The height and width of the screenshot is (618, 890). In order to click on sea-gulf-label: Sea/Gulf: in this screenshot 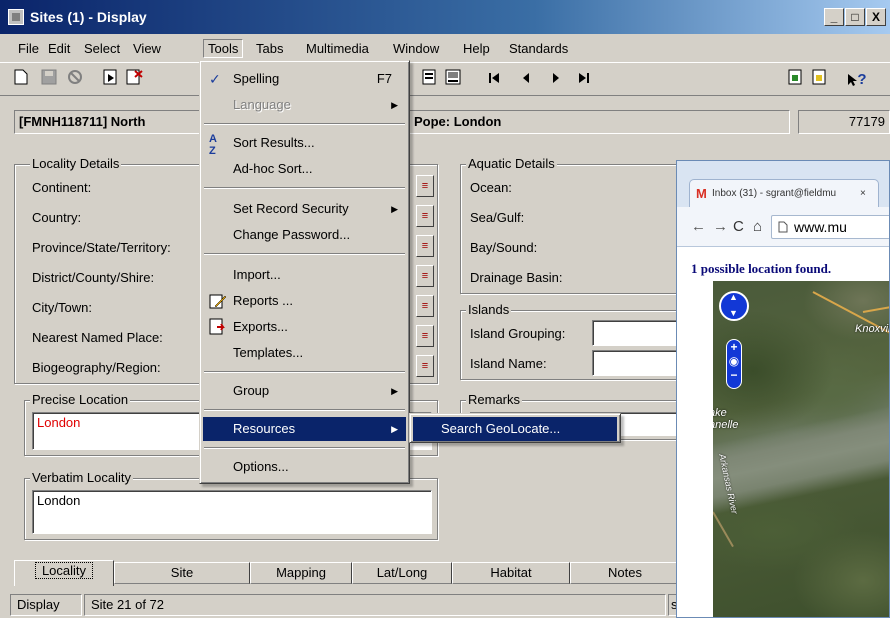, I will do `click(497, 217)`.